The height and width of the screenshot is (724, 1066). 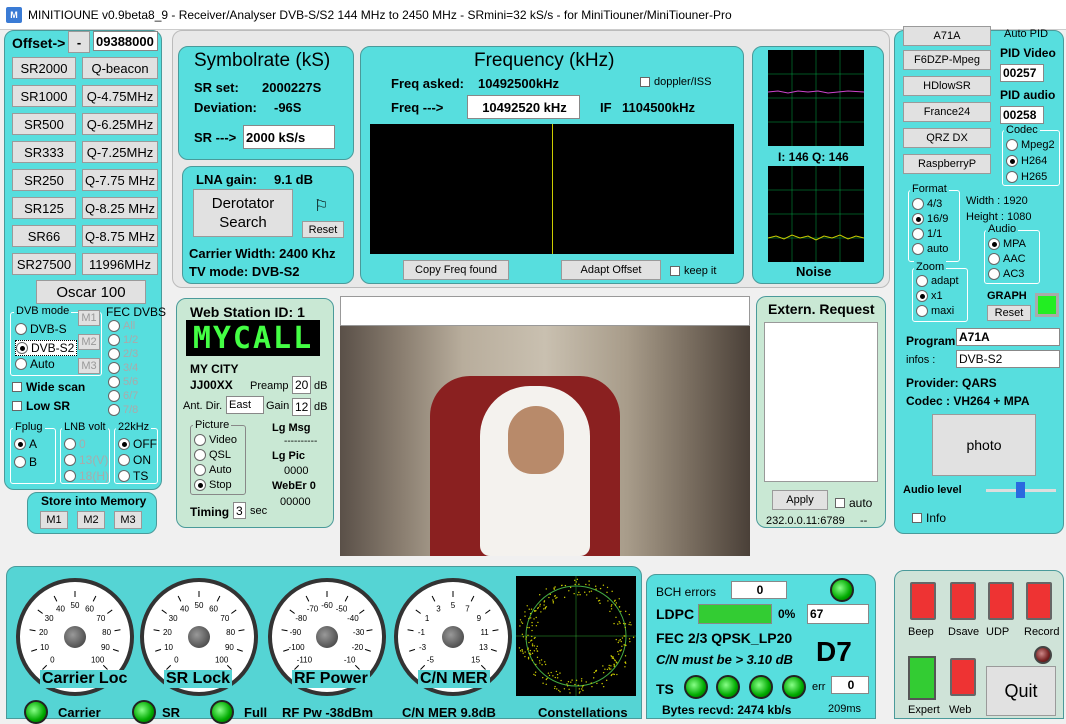 What do you see at coordinates (120, 180) in the screenshot?
I see `q-button-4: Q-7.75 MHz` at bounding box center [120, 180].